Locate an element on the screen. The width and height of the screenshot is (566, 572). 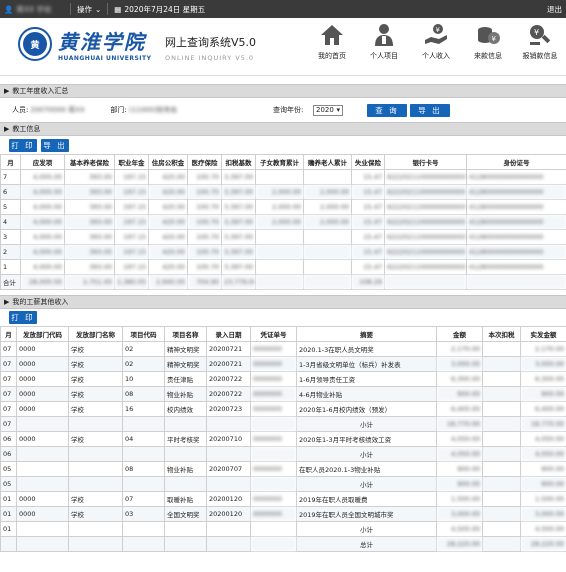
table-cell: 合计 is located at coordinates (10, 282).